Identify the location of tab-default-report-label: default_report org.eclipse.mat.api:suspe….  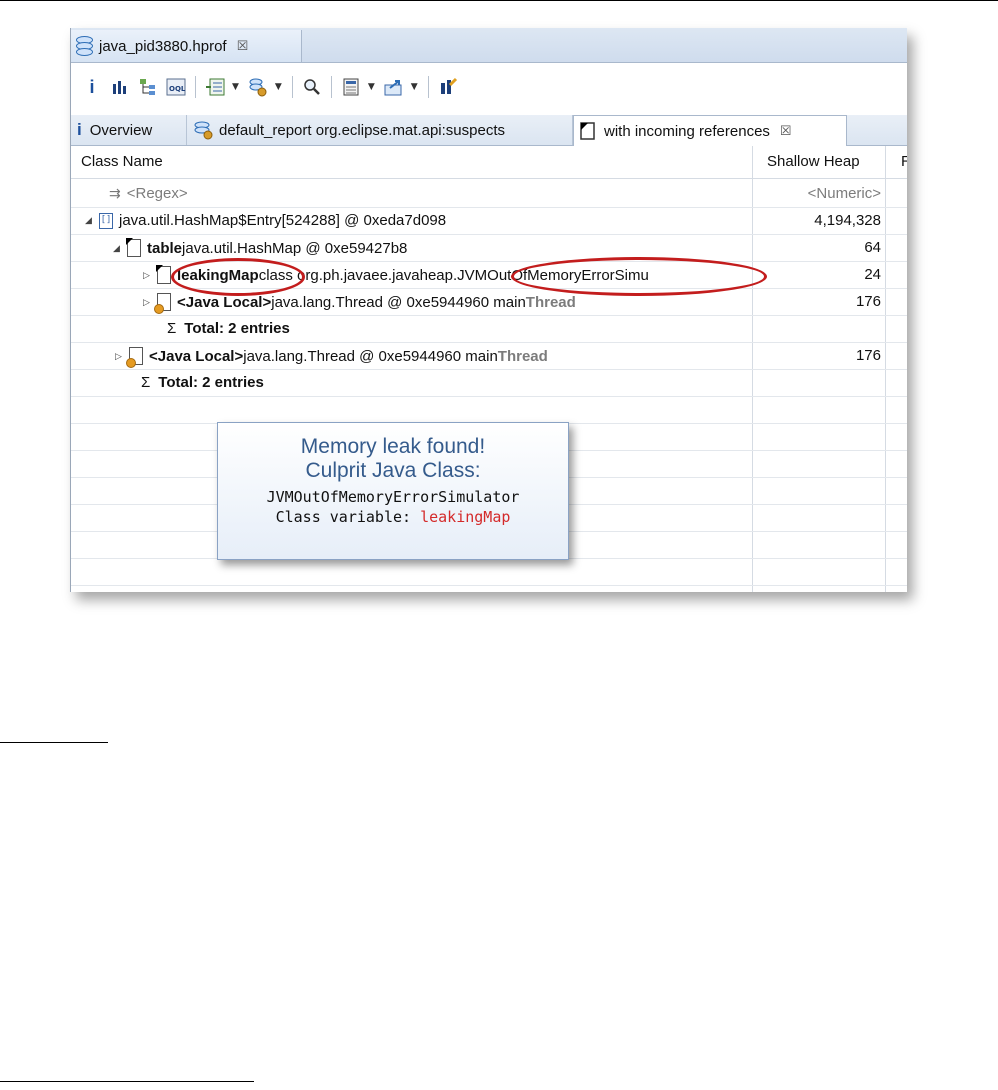
(362, 130).